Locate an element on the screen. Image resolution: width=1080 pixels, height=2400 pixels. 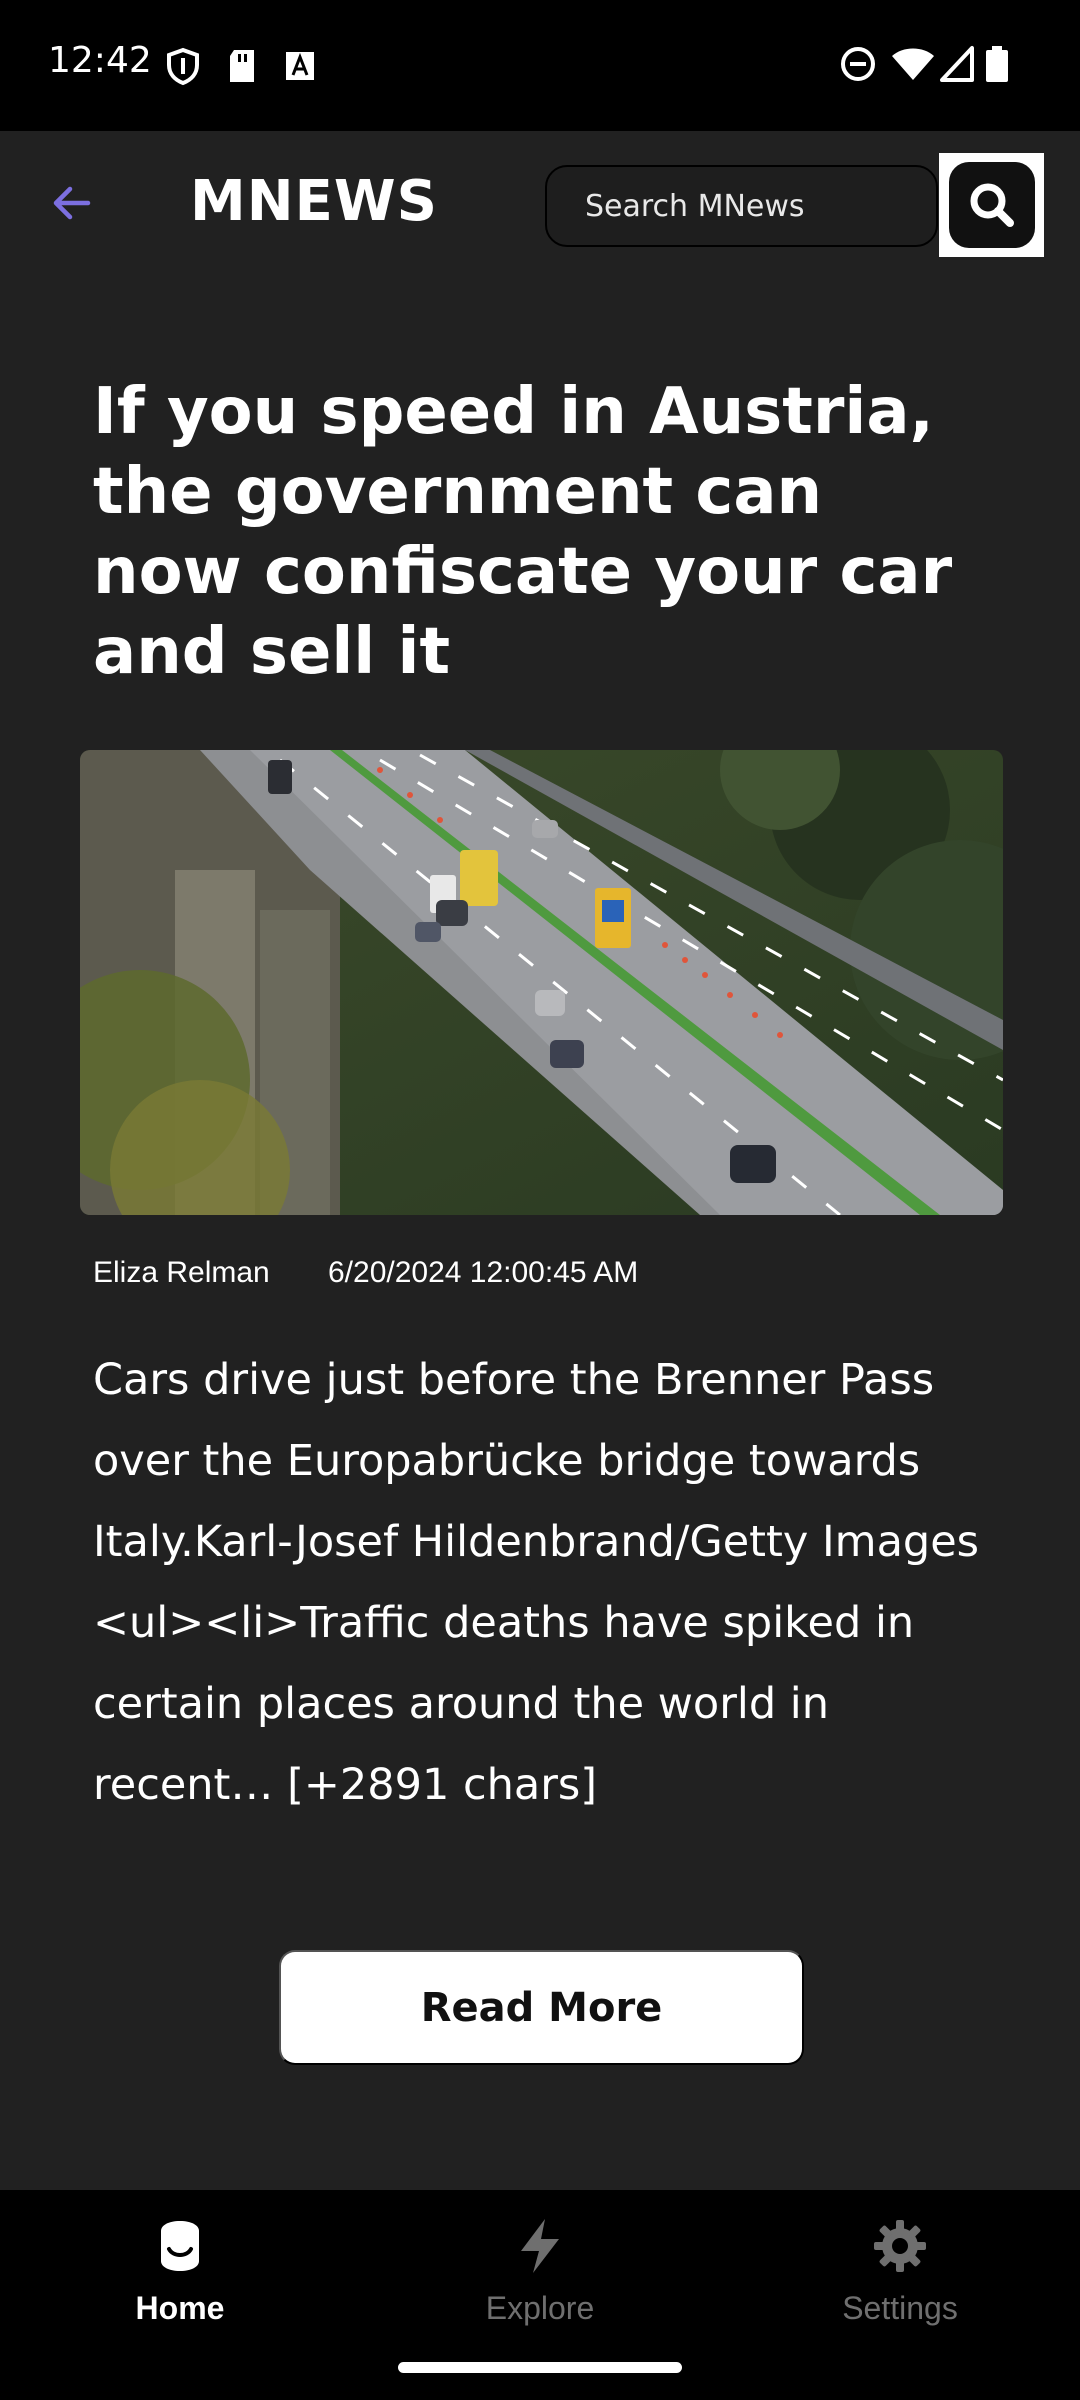
nav-label-settings: Settings is located at coordinates (900, 2308).